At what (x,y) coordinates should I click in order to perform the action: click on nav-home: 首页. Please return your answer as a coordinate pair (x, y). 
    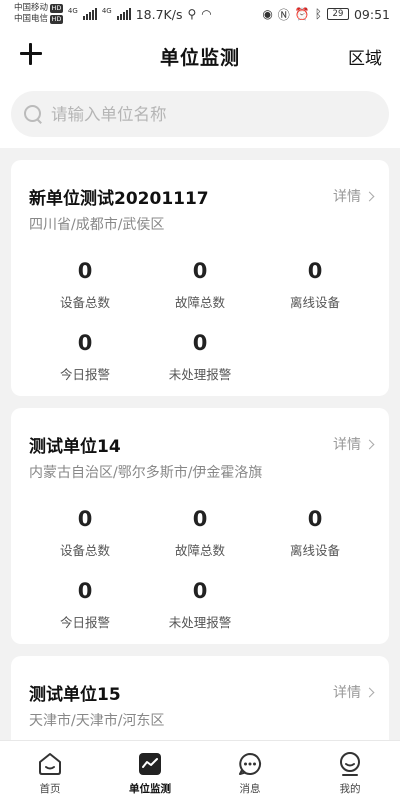
    Looking at the image, I should click on (50, 770).